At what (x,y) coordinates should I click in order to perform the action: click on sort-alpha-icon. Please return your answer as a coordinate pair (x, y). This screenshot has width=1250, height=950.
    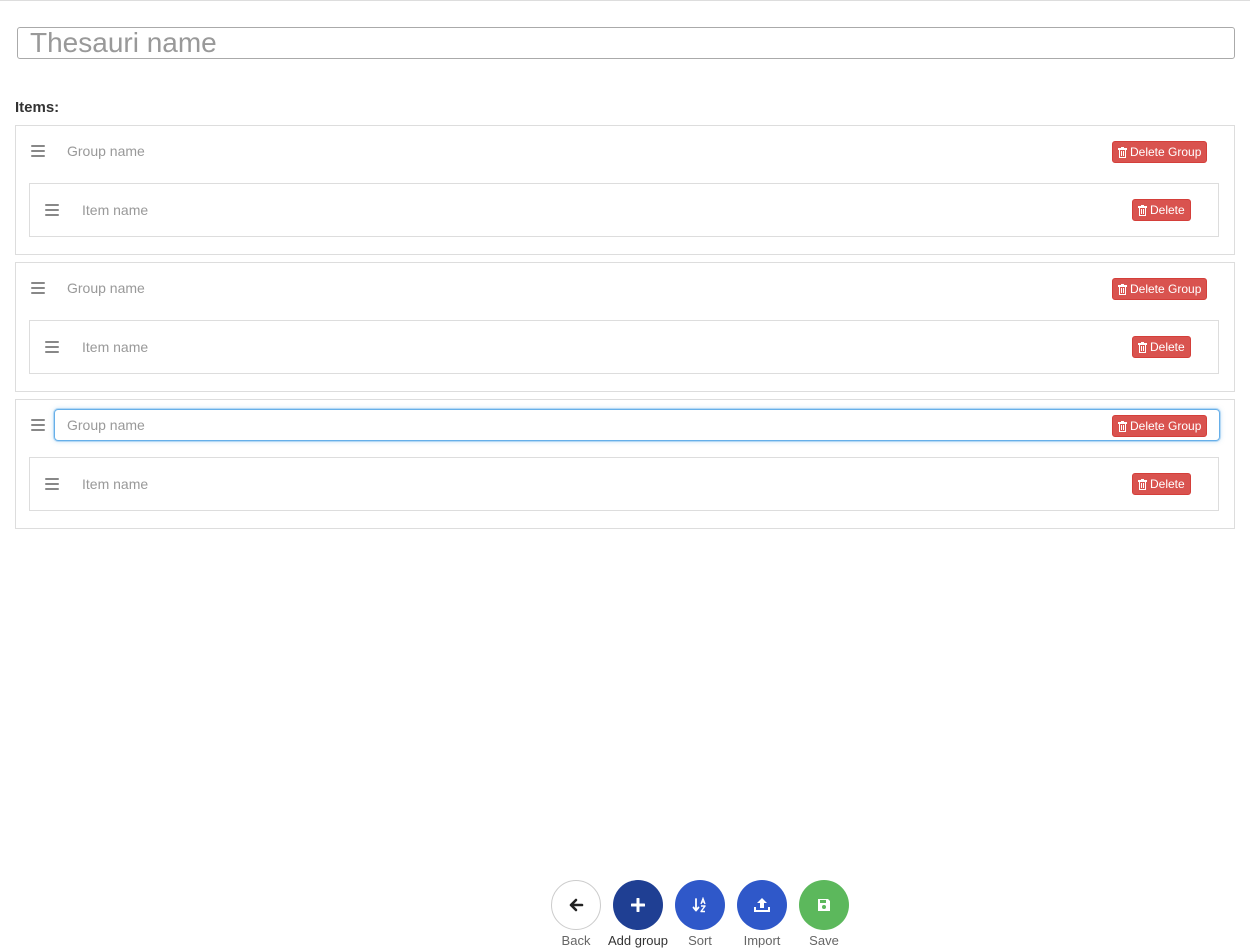
    Looking at the image, I should click on (699, 905).